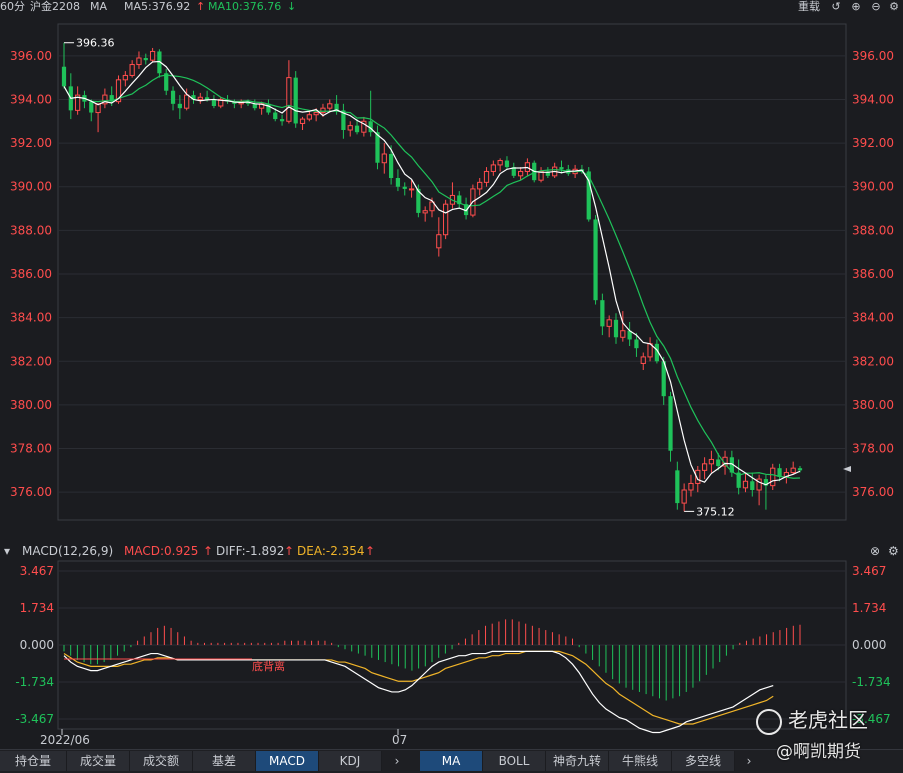 The width and height of the screenshot is (903, 773). I want to click on macd-tick-label-left: -1.734, so click(34, 682).